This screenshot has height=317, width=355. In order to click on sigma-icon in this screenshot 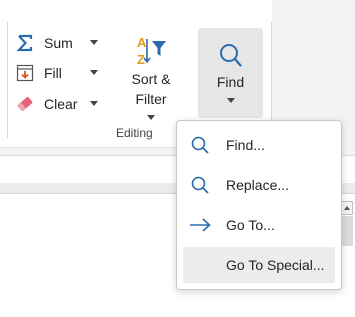, I will do `click(25, 43)`.